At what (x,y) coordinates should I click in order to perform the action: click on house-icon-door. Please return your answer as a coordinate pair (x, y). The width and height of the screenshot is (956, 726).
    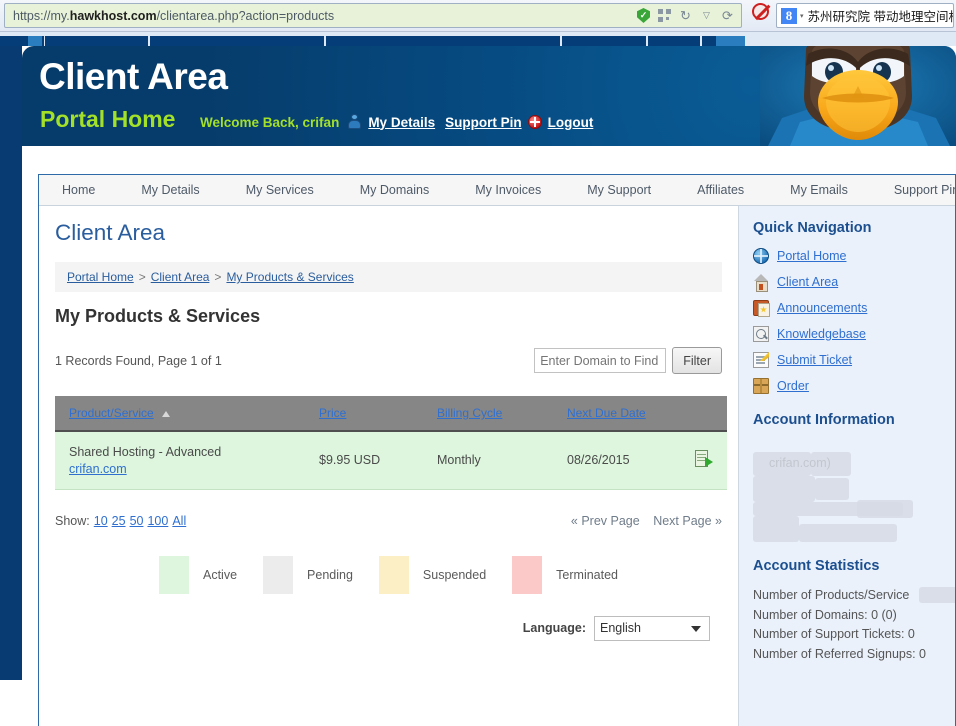
    Looking at the image, I should click on (761, 287).